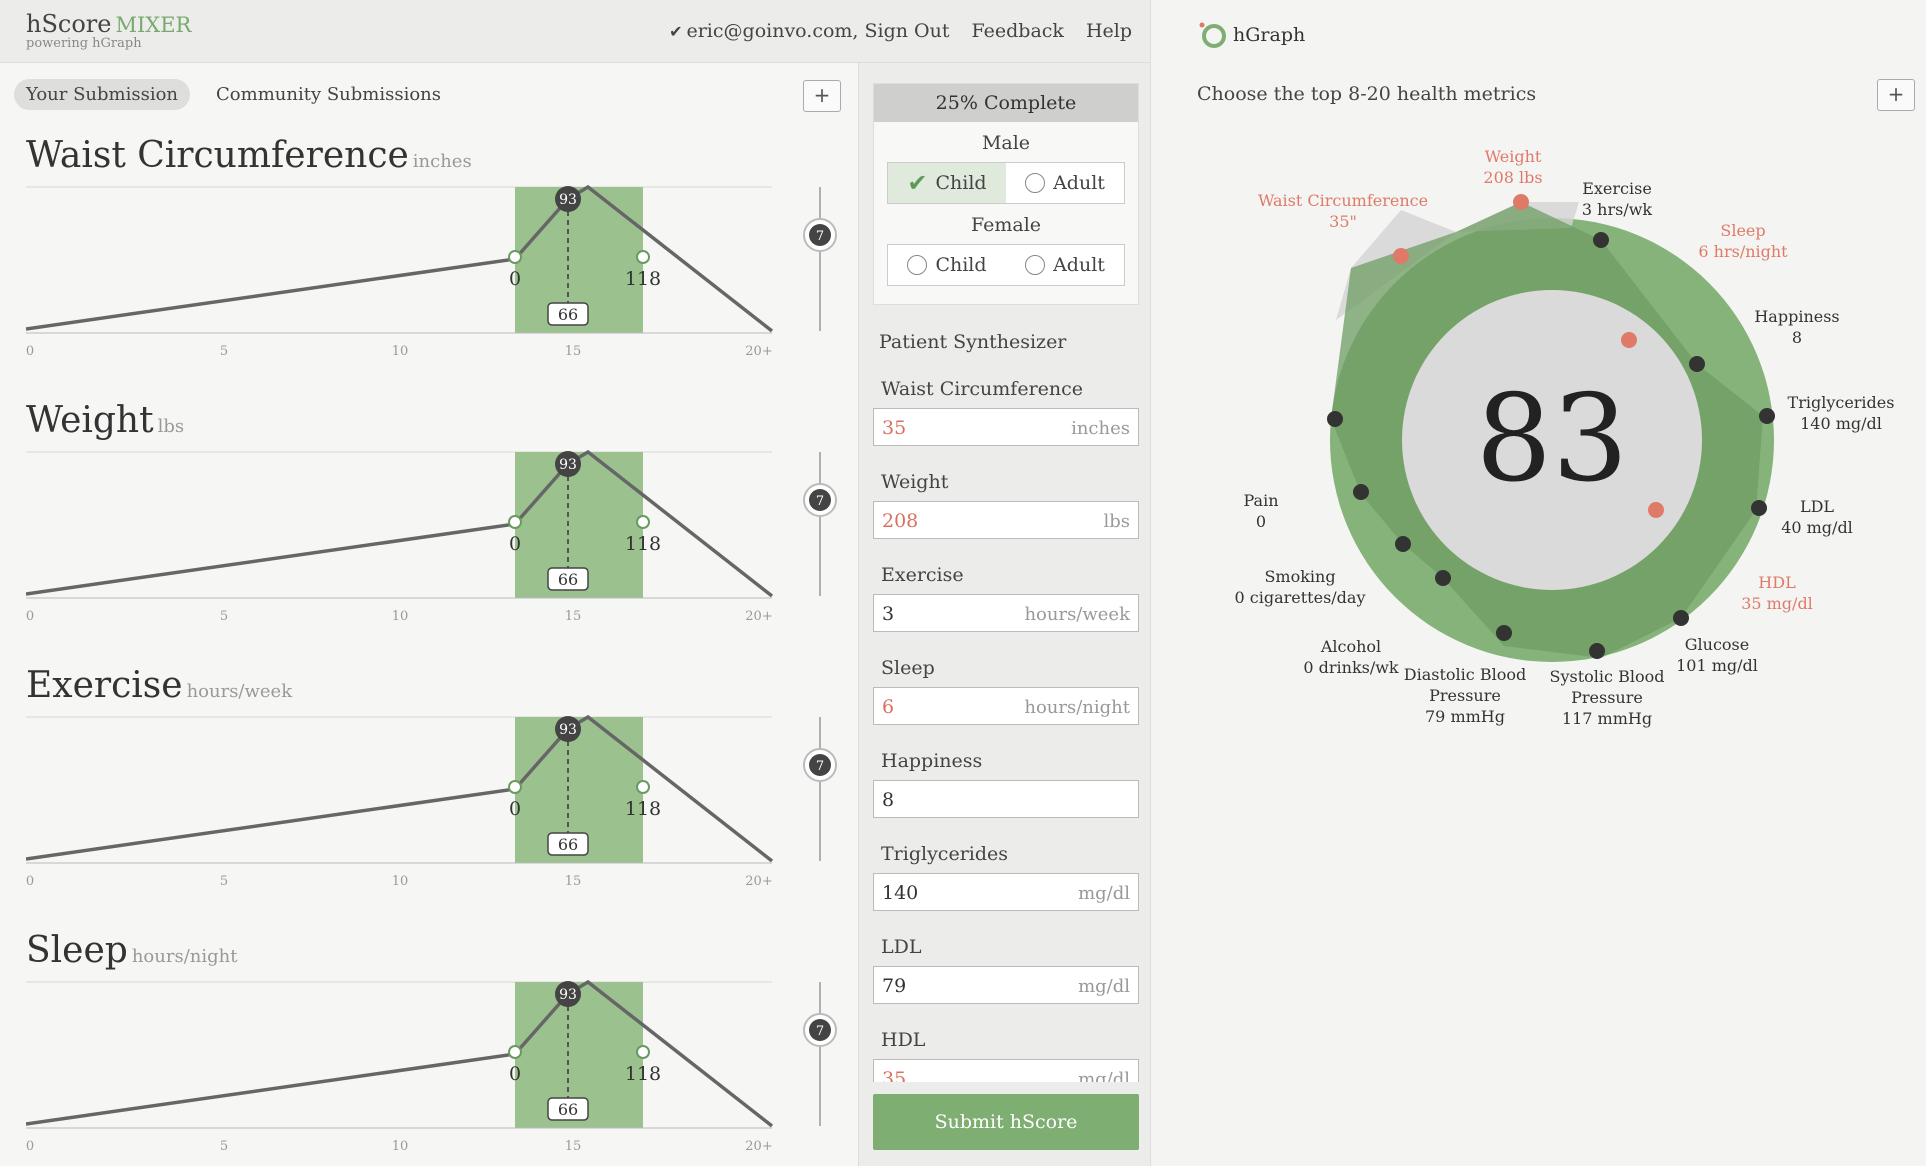  Describe the element at coordinates (1300, 587) in the screenshot. I see `metric-label: Smoking 0 cigarettes/day` at that location.